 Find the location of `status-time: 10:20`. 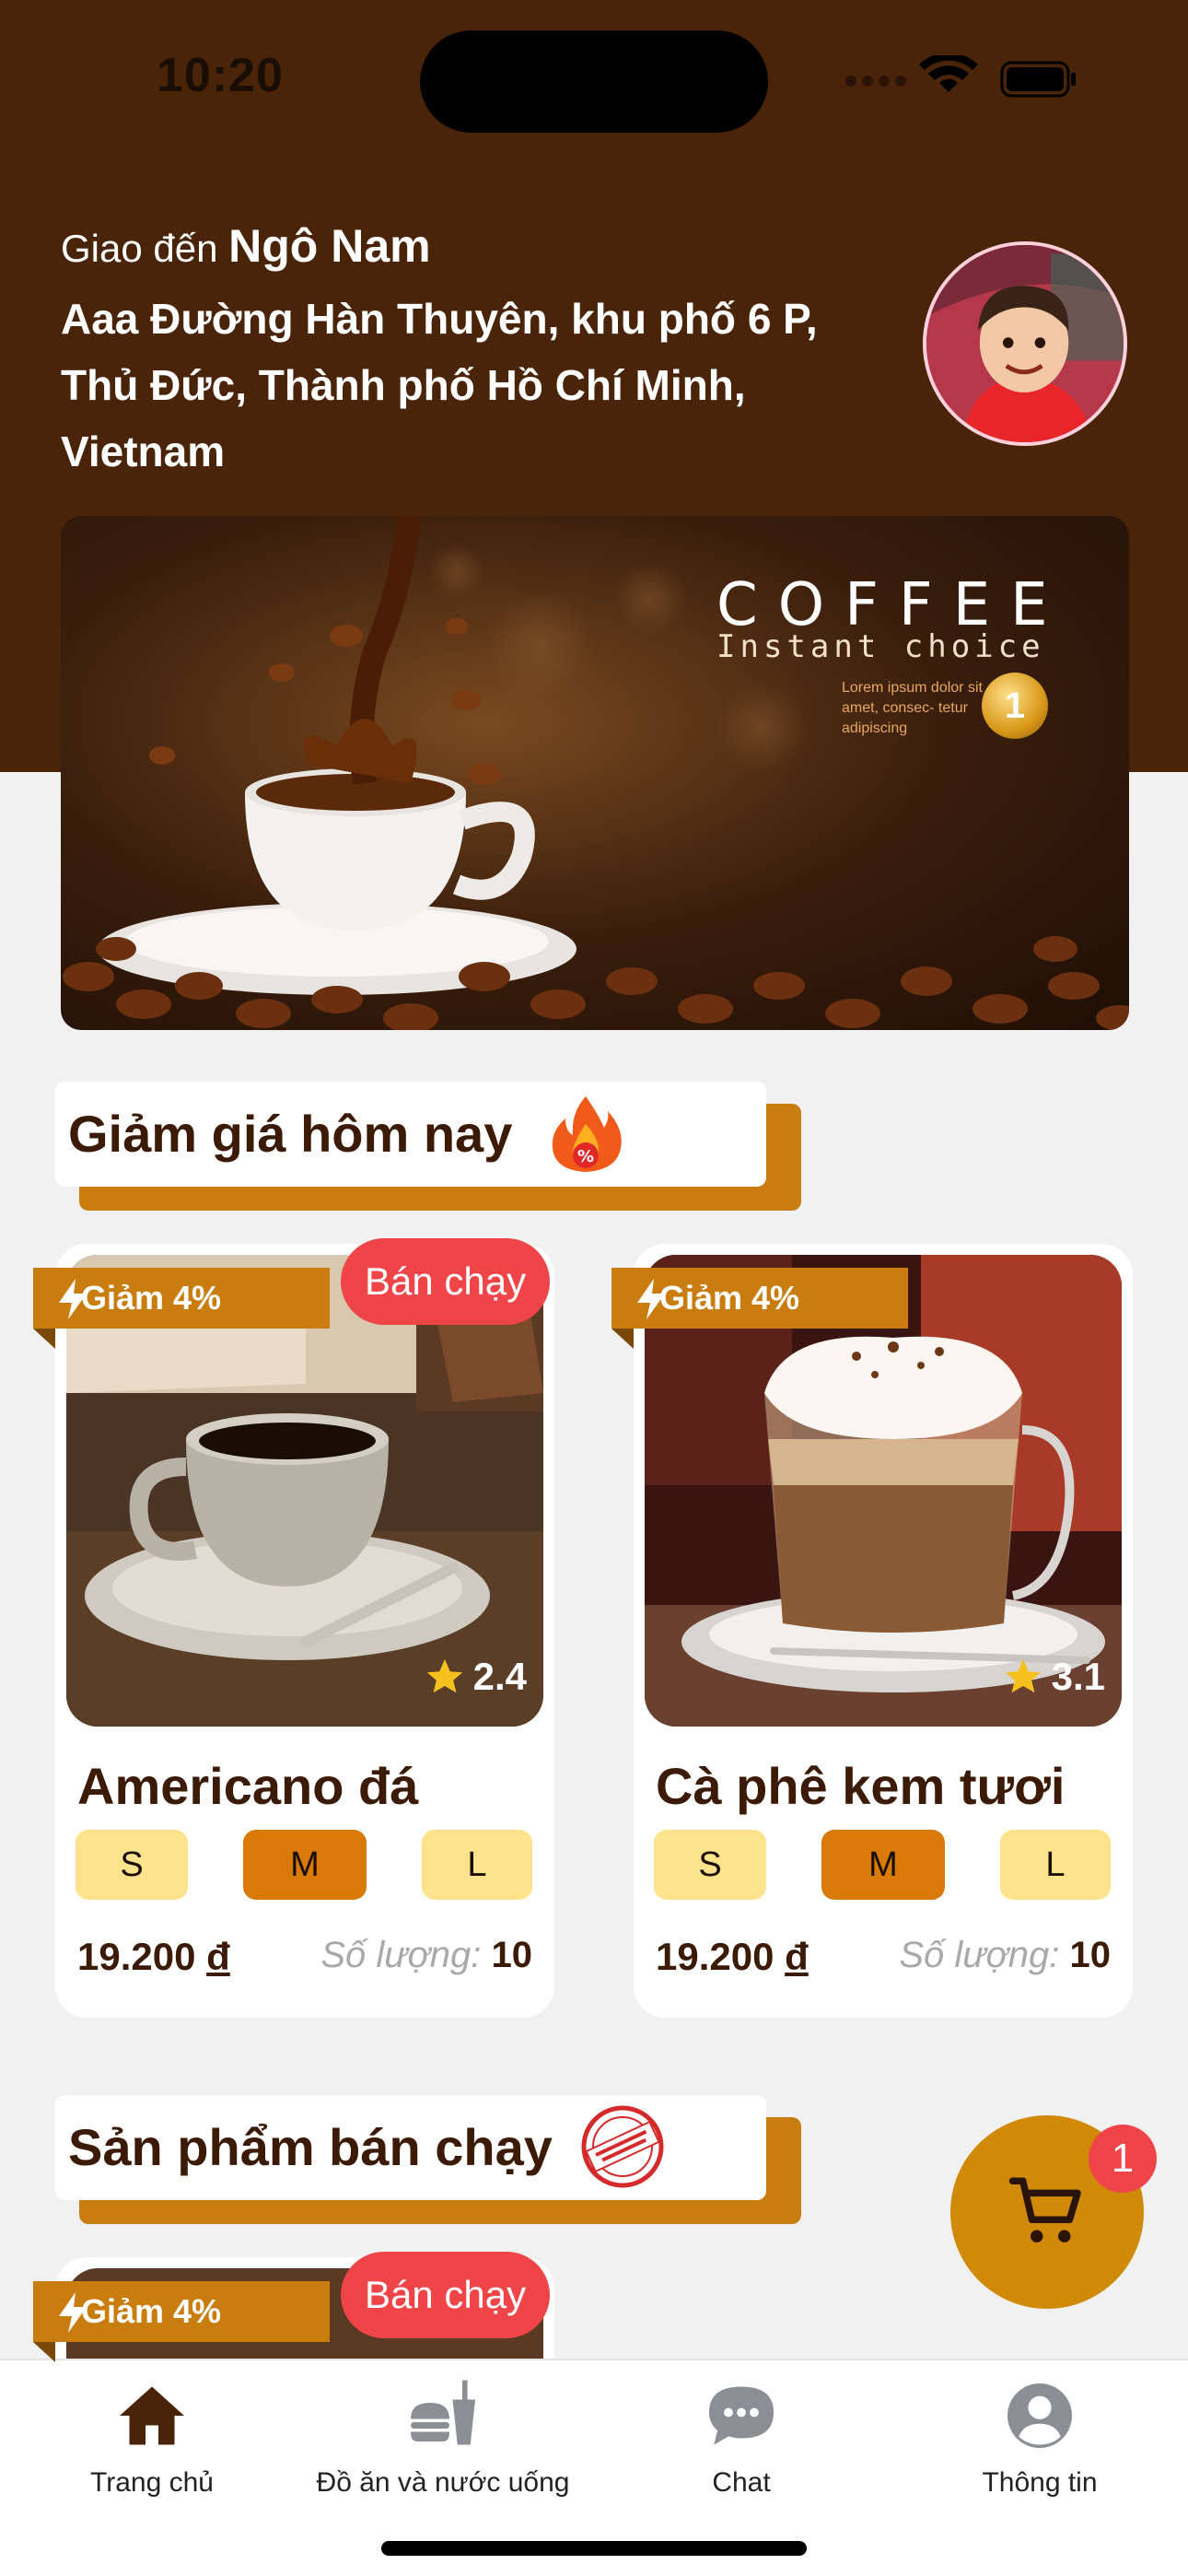

status-time: 10:20 is located at coordinates (220, 75).